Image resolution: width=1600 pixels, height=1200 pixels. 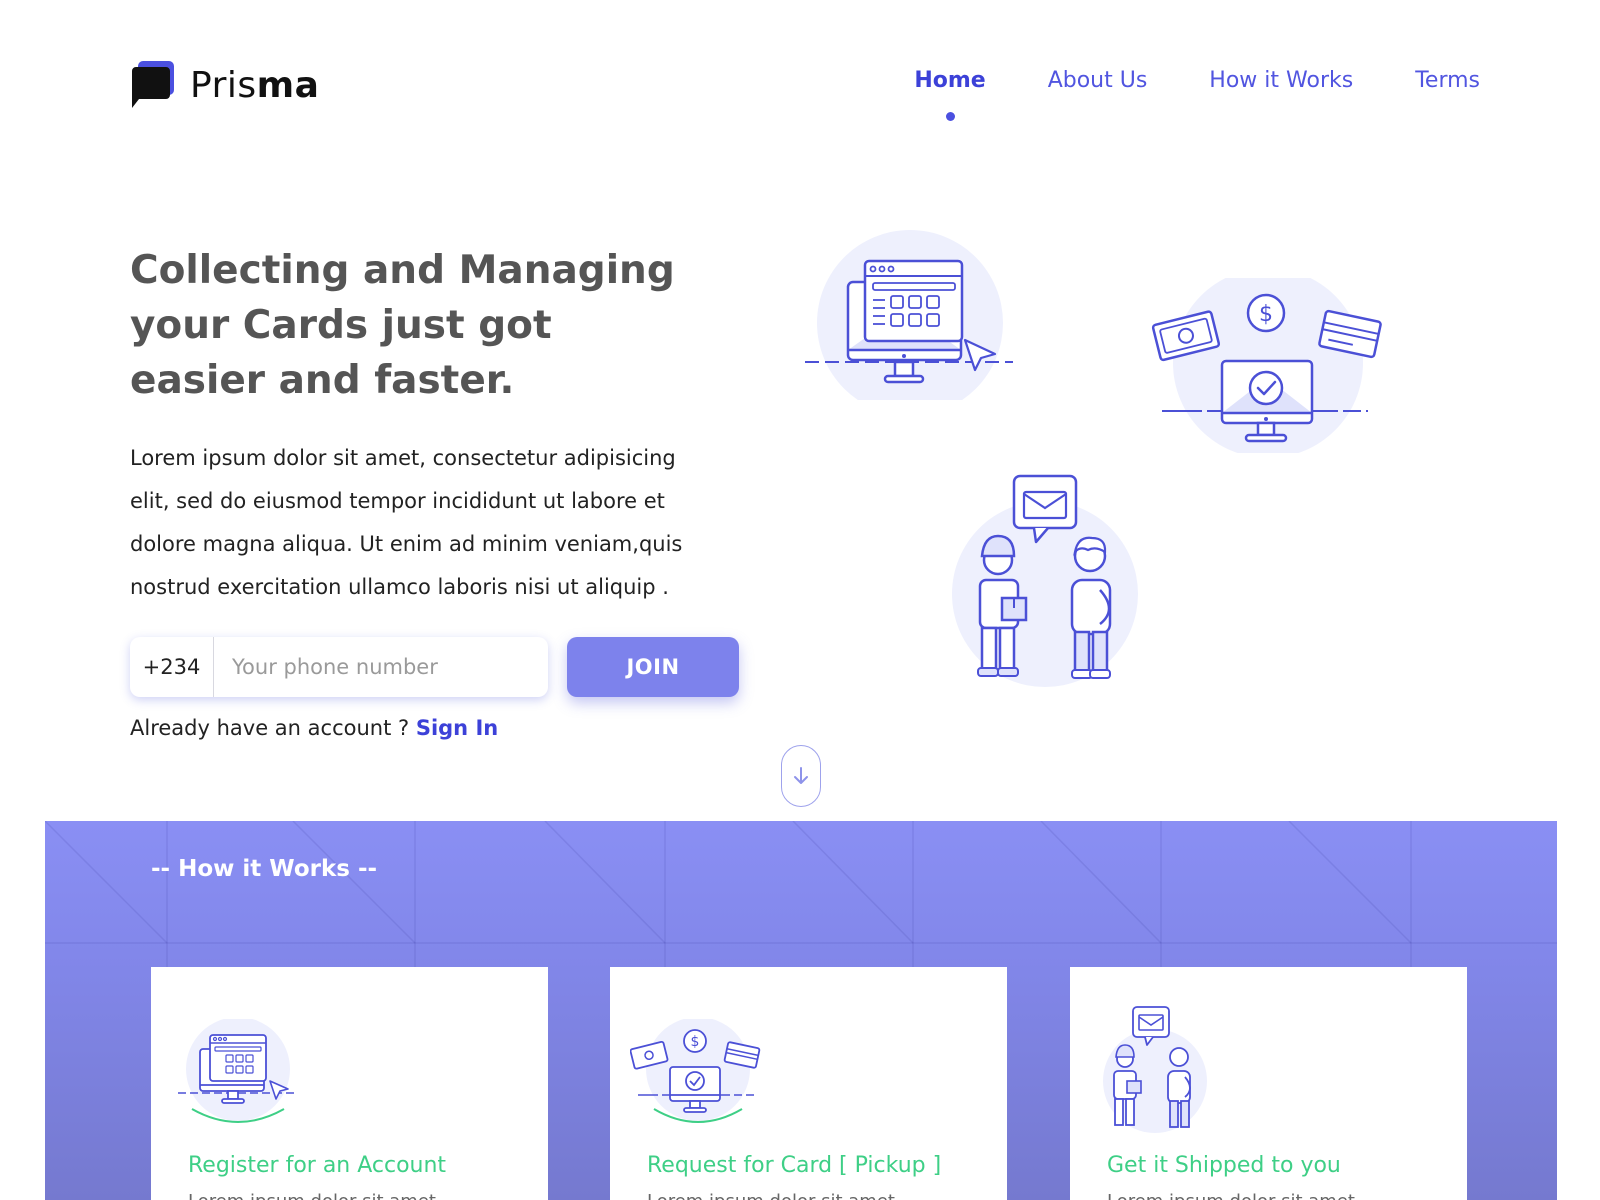 What do you see at coordinates (317, 1165) in the screenshot?
I see `step-title: Register for an Account` at bounding box center [317, 1165].